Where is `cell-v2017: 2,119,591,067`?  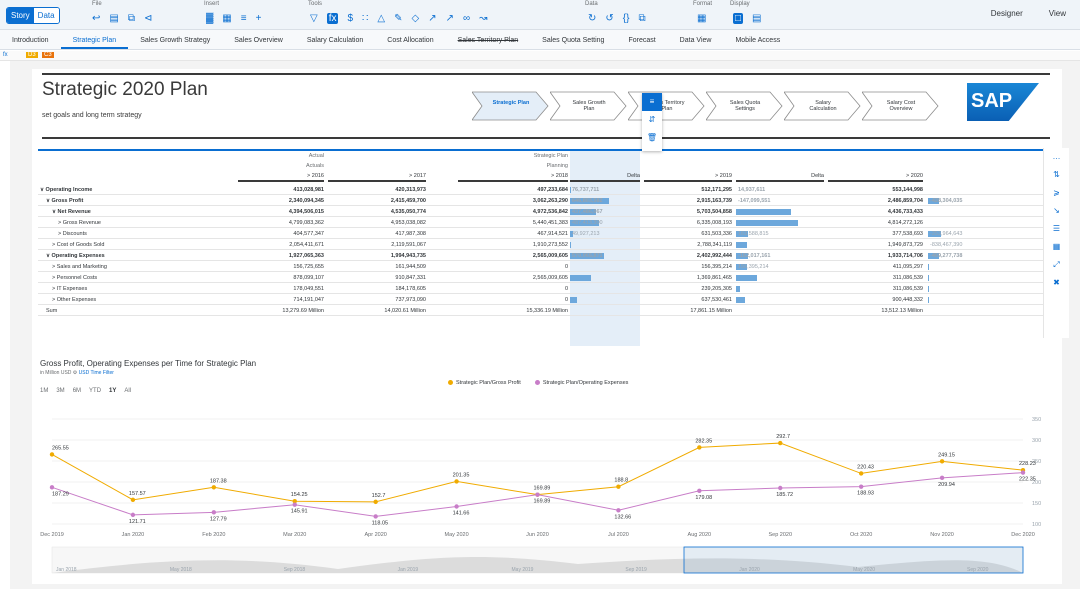
cell-v2017: 2,119,591,067 is located at coordinates (377, 245).